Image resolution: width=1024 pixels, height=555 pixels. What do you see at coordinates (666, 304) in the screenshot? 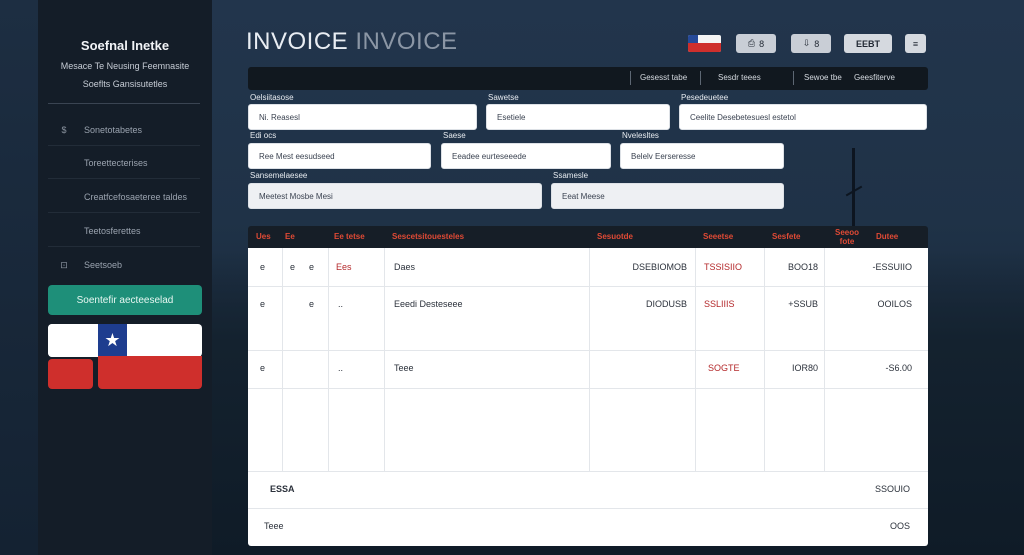
I see `cell-quantity: DIODUSB` at bounding box center [666, 304].